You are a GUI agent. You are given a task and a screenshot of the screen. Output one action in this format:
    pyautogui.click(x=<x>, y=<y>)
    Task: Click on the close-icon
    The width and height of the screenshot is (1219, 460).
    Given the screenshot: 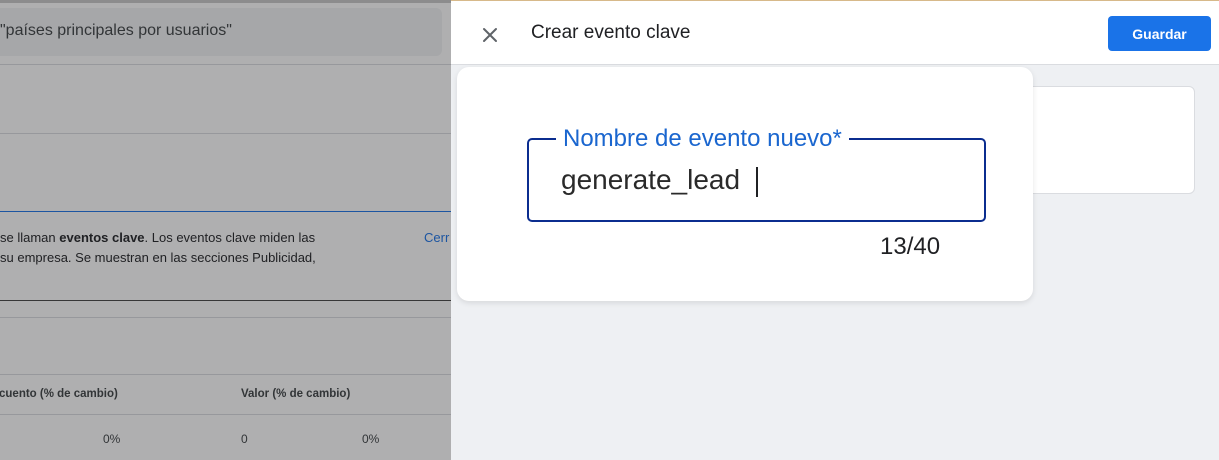 What is the action you would take?
    pyautogui.click(x=490, y=35)
    